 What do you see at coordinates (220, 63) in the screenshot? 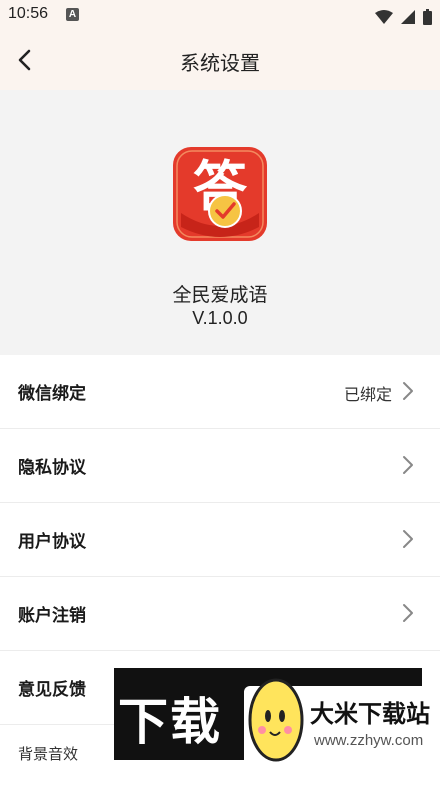
I see `page-title: 系统设置` at bounding box center [220, 63].